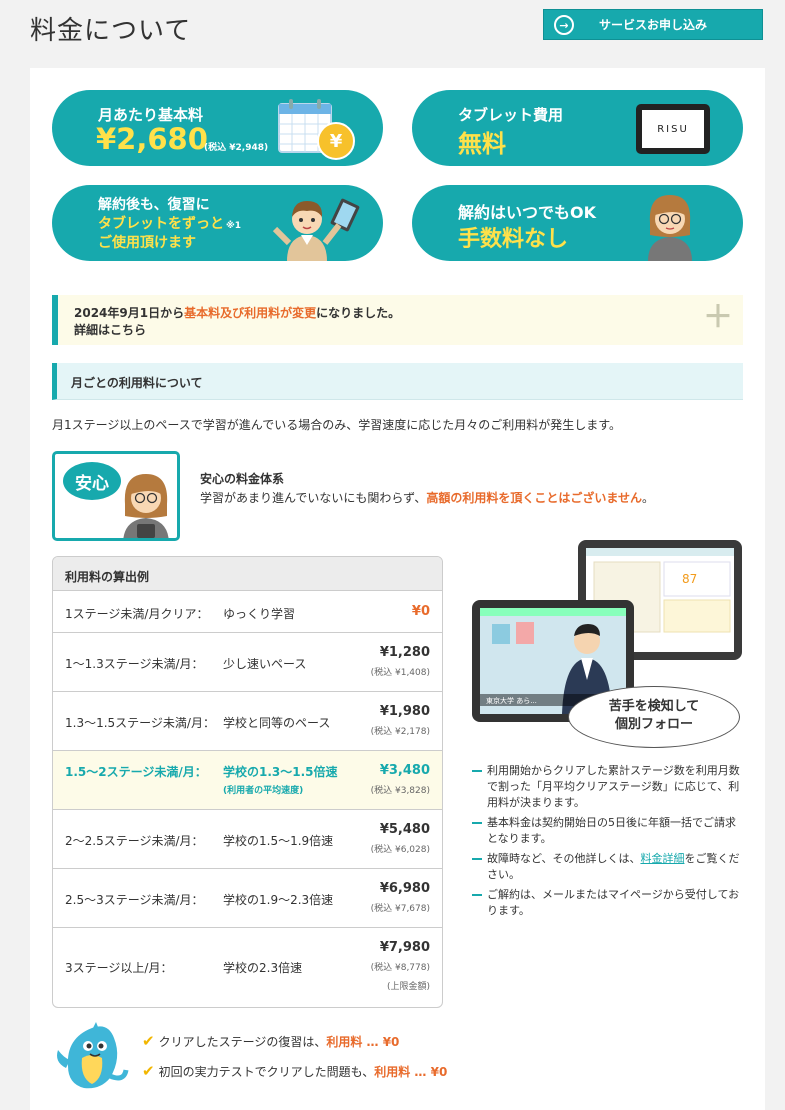 The image size is (785, 1110). I want to click on stage-cell: 3ステージ以上/月：, so click(119, 968).